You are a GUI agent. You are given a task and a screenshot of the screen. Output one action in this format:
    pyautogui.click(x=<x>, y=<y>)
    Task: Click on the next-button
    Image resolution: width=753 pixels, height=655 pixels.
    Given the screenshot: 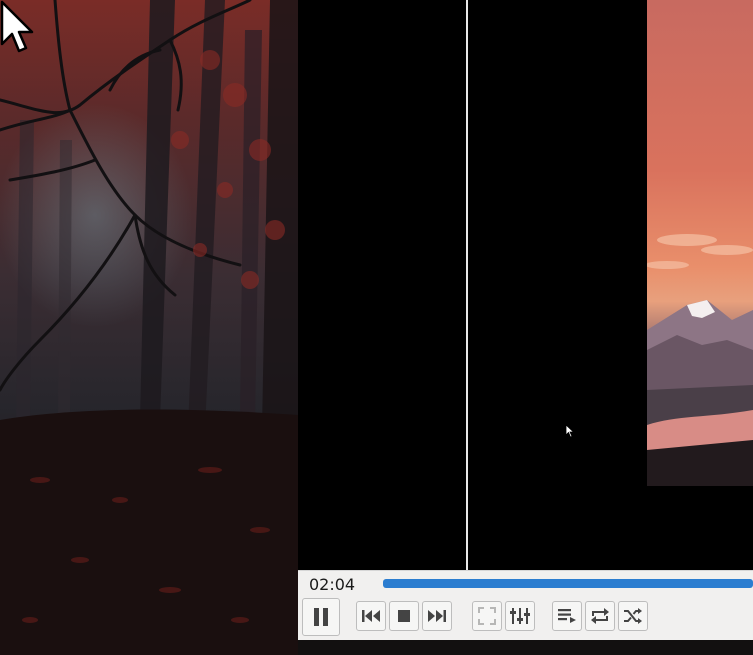 What is the action you would take?
    pyautogui.click(x=437, y=616)
    